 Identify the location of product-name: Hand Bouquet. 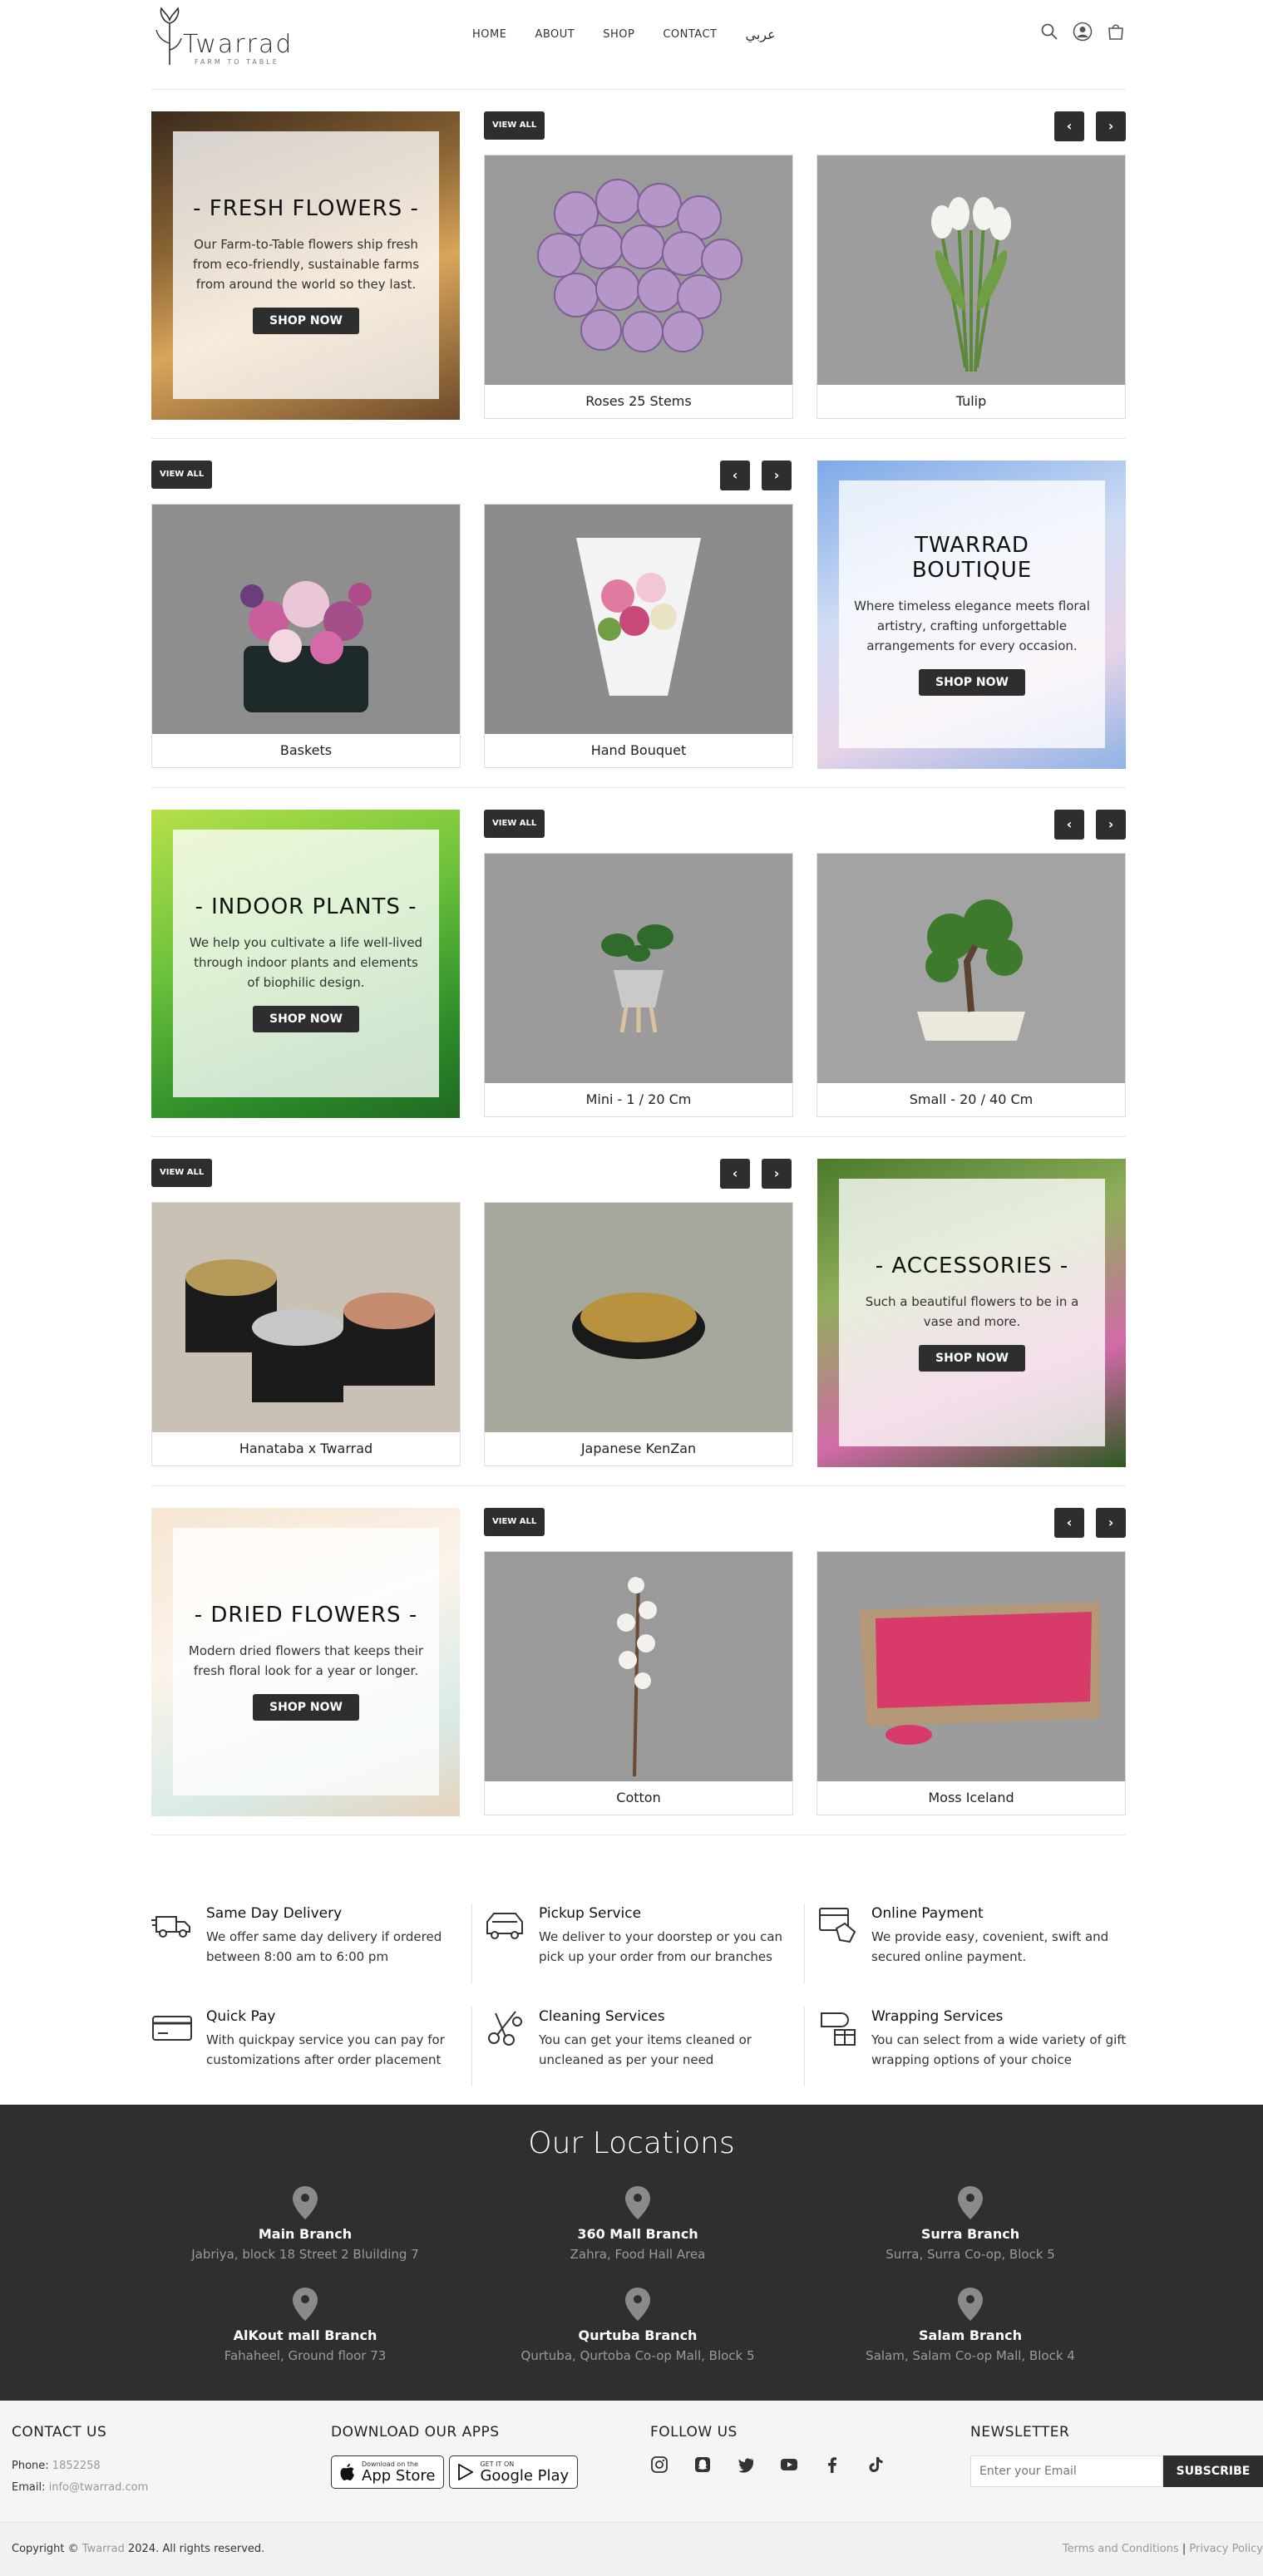
(638, 750).